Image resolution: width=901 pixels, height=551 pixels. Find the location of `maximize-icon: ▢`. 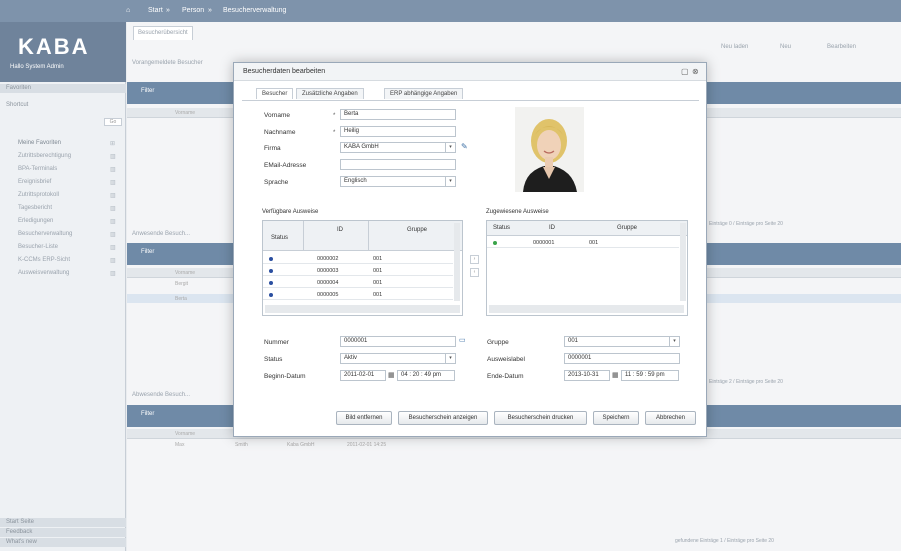

maximize-icon: ▢ is located at coordinates (685, 71).